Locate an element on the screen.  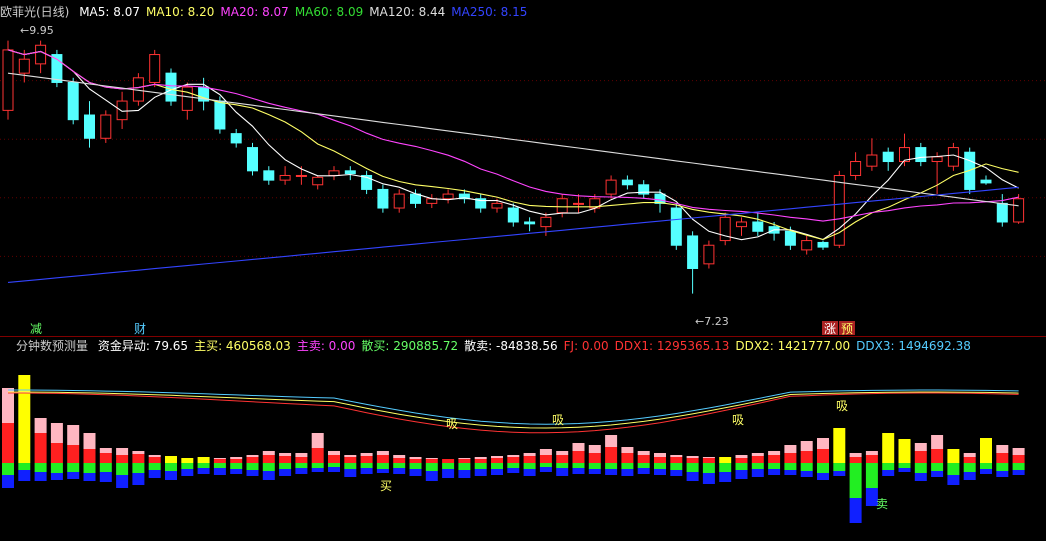
event-tag: 减 is located at coordinates (36, 329).